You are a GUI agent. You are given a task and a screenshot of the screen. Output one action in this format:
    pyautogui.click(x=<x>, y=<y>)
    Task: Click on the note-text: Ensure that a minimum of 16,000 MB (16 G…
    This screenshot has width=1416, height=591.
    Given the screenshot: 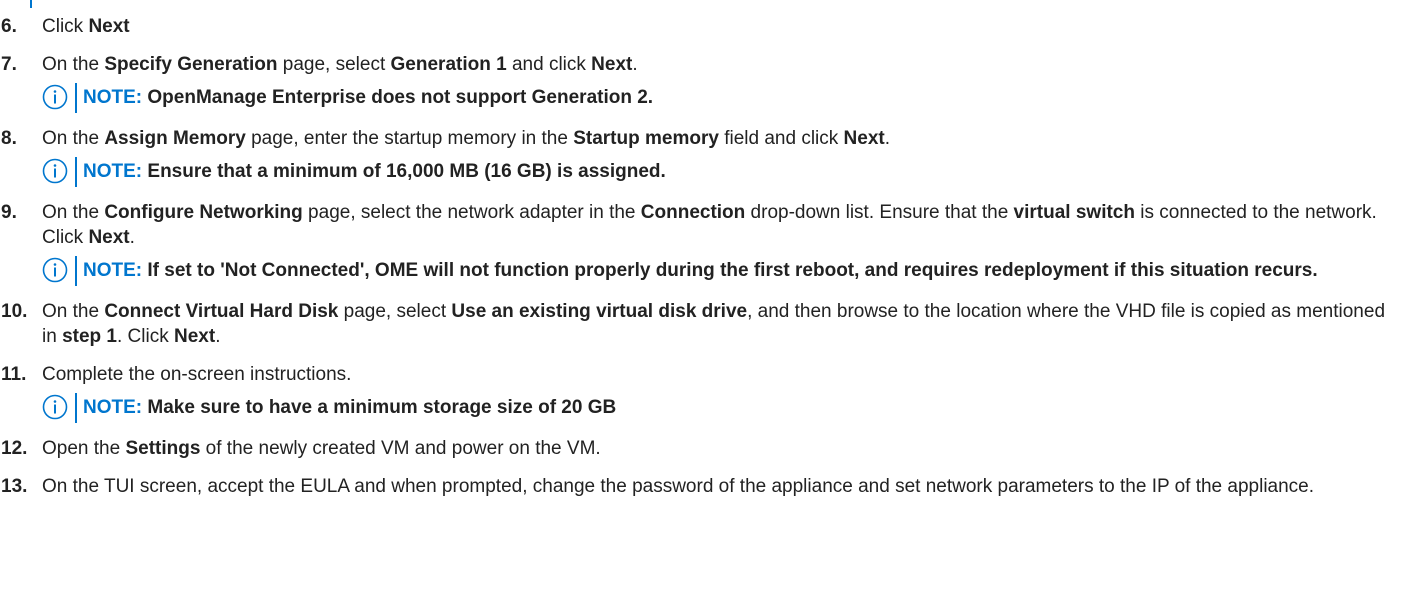 What is the action you would take?
    pyautogui.click(x=406, y=171)
    